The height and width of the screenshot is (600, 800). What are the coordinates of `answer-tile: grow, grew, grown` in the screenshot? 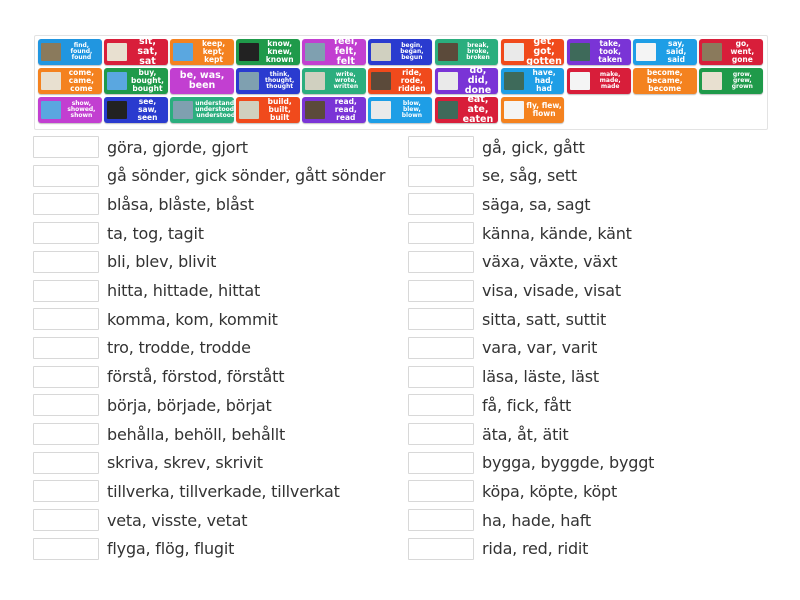 It's located at (730, 81).